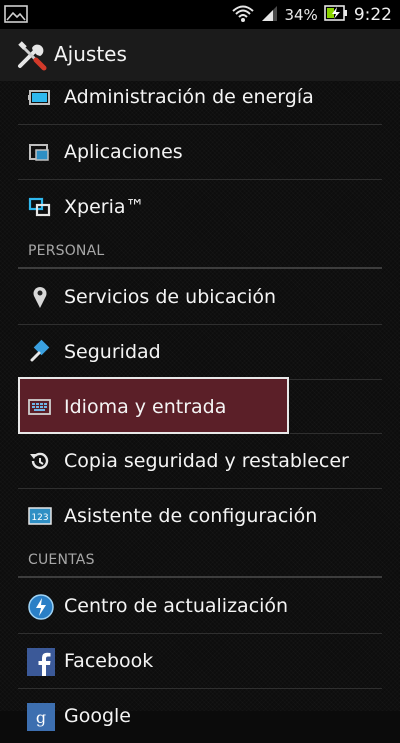 The height and width of the screenshot is (743, 400). Describe the element at coordinates (301, 14) in the screenshot. I see `battery-percent: 34%` at that location.